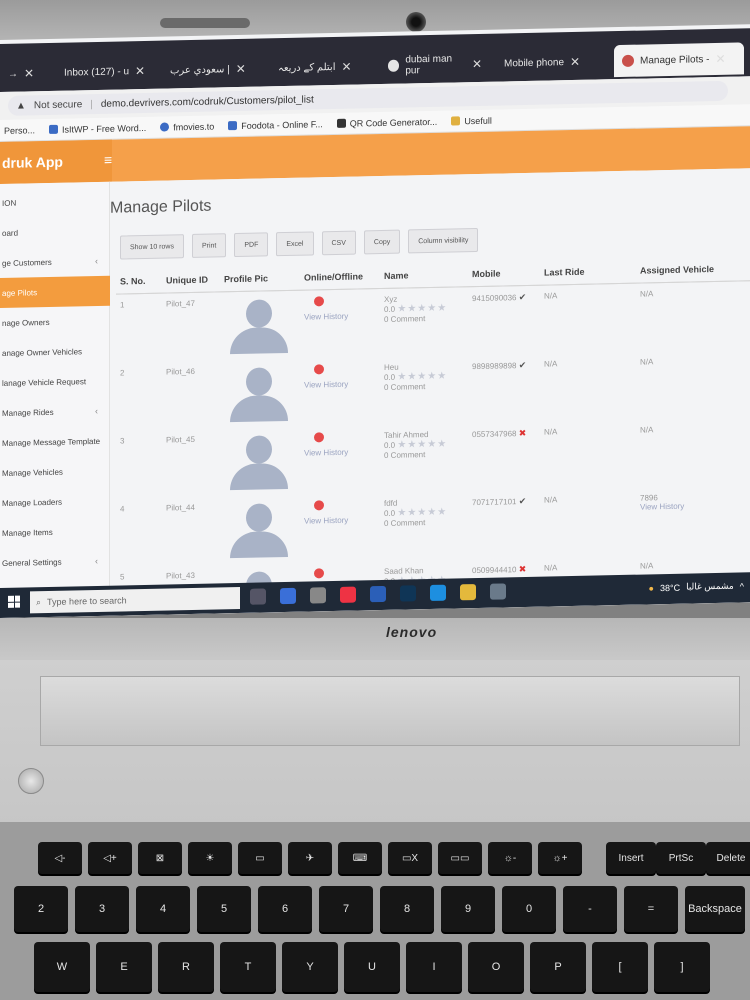  What do you see at coordinates (163, 909) in the screenshot?
I see `keyboard-key: 4` at bounding box center [163, 909].